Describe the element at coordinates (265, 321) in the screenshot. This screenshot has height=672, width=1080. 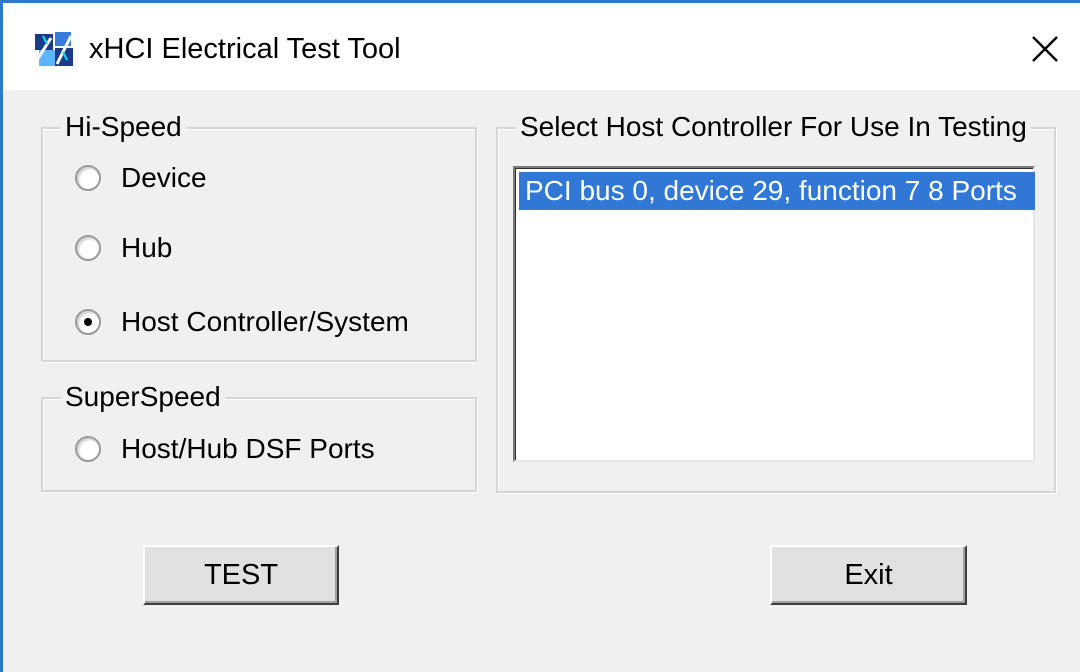
I see `radio-host-controller-system-label: Host Controller/System` at that location.